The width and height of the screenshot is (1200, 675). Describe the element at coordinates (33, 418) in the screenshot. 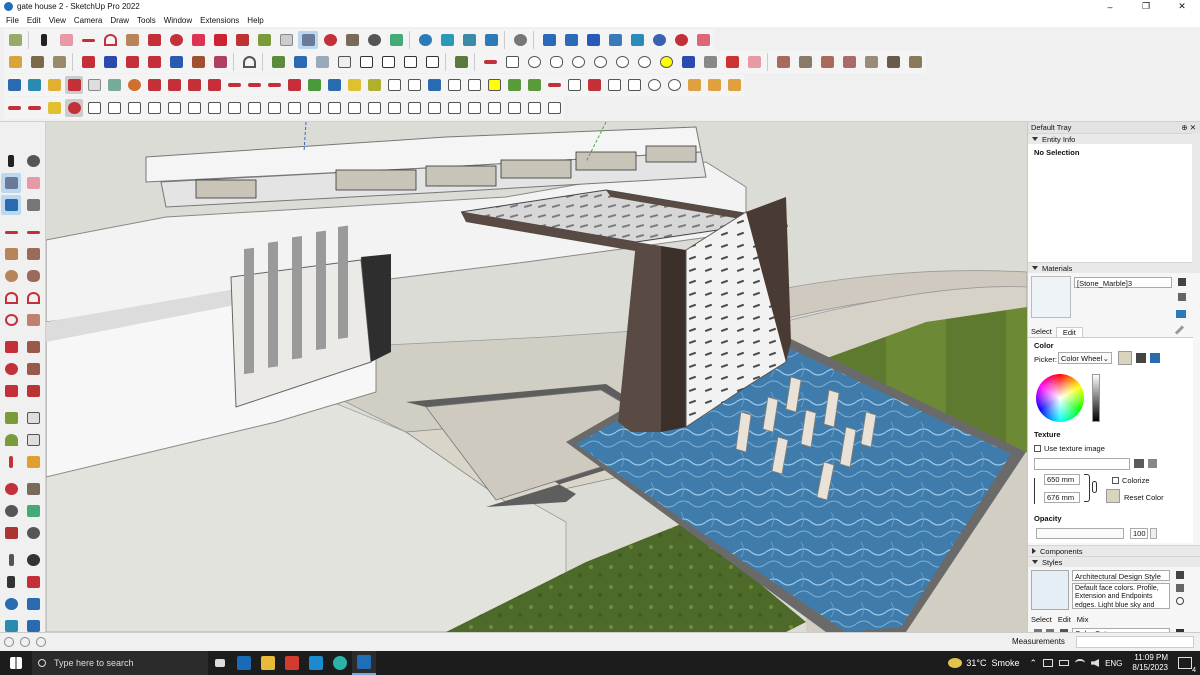

I see `dimension-left-icon` at that location.